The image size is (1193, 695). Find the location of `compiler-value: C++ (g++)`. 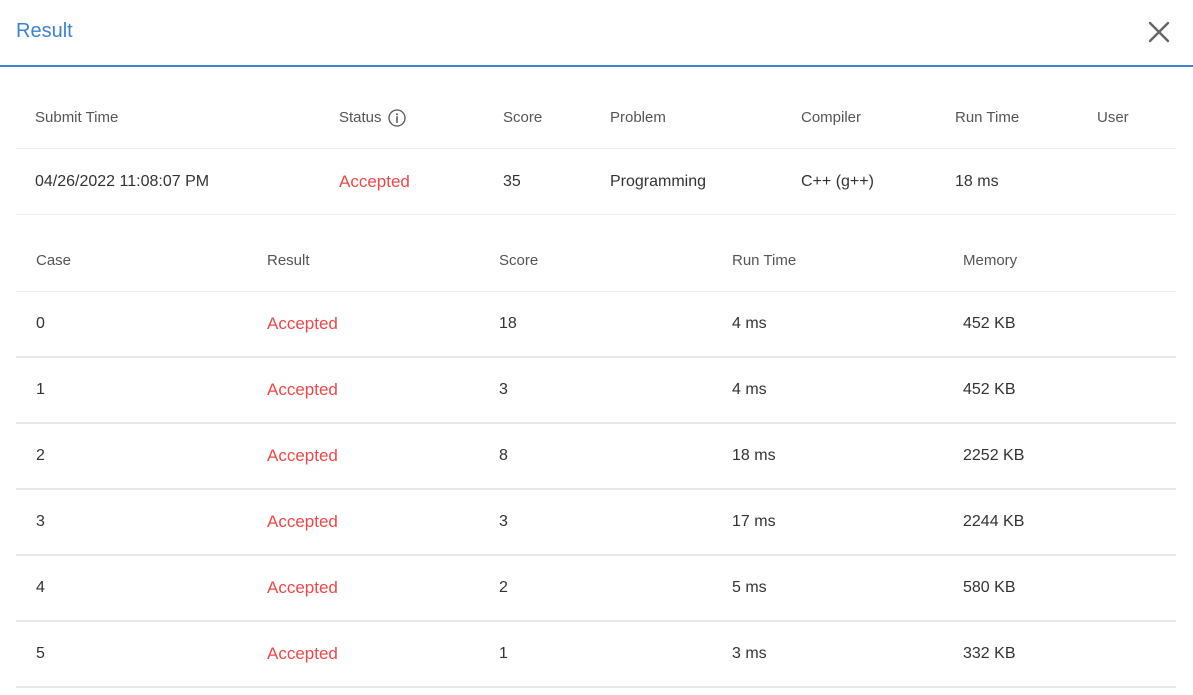

compiler-value: C++ (g++) is located at coordinates (837, 181).